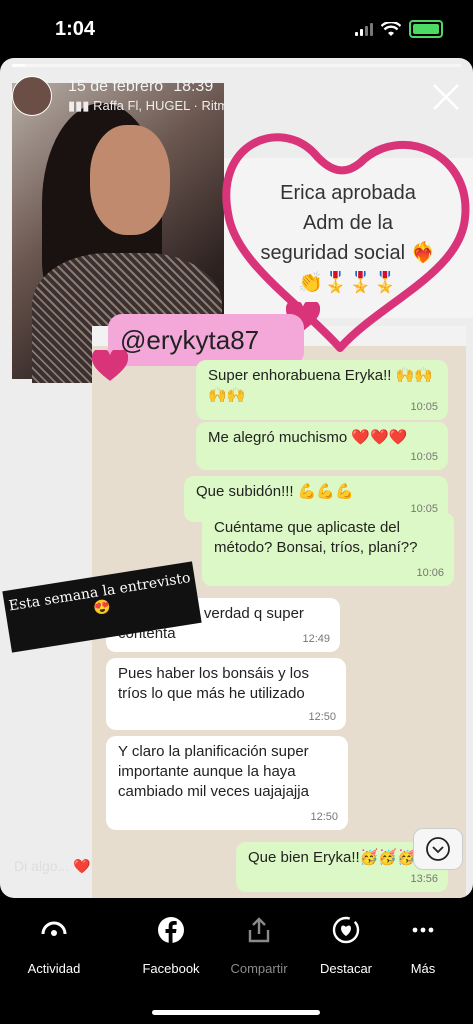 The image size is (473, 1024). What do you see at coordinates (32, 96) in the screenshot?
I see `avatar` at bounding box center [32, 96].